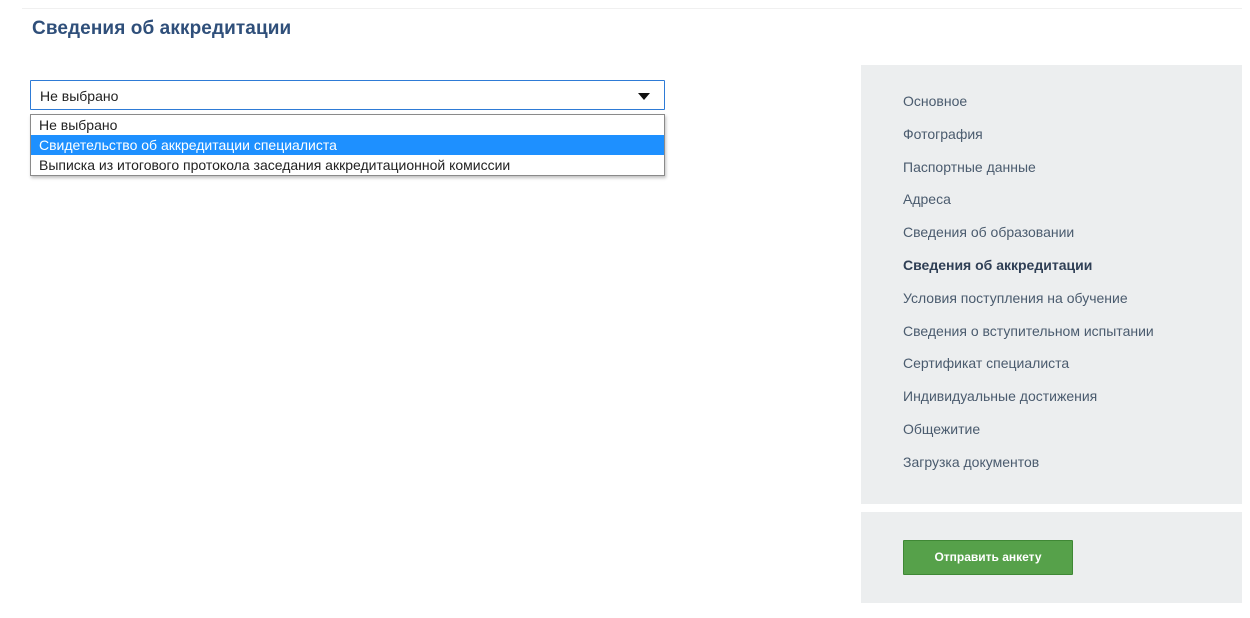 The image size is (1250, 618). What do you see at coordinates (1028, 207) in the screenshot?
I see `sidebar-item-addresses: Адреса` at bounding box center [1028, 207].